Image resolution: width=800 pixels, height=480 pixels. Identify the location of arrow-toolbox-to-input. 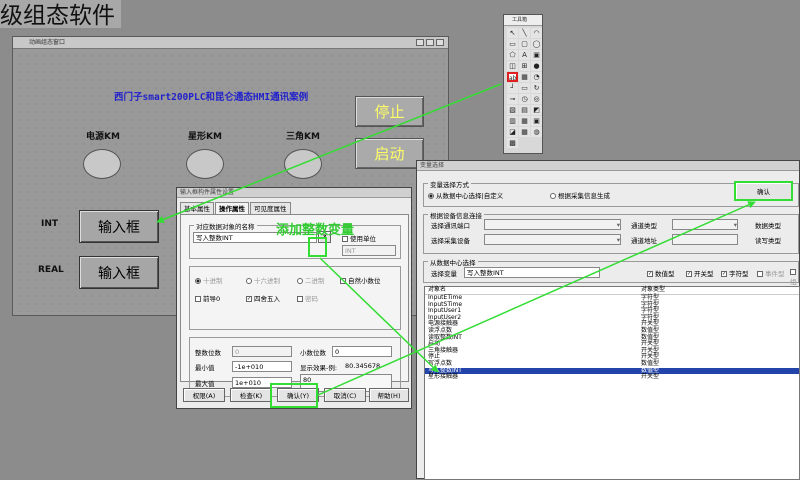
(329, 153).